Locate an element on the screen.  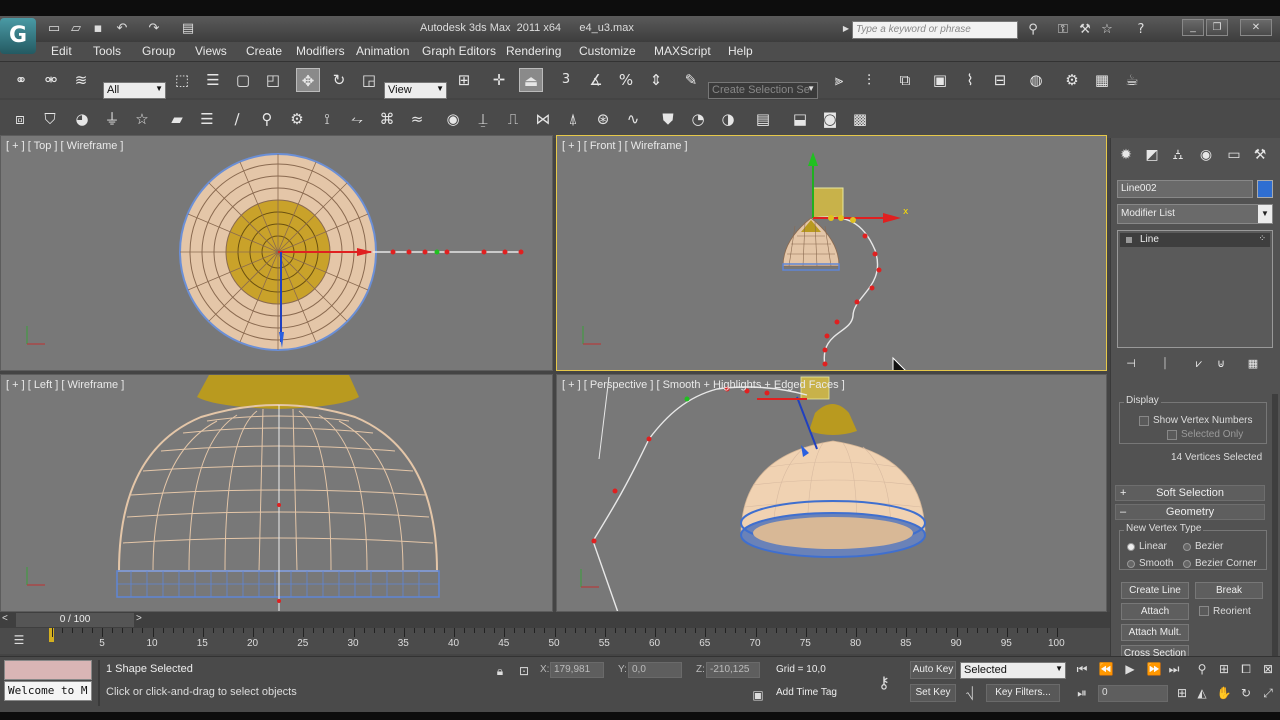
x-coordinate-field: 179,981 is located at coordinates (577, 670).